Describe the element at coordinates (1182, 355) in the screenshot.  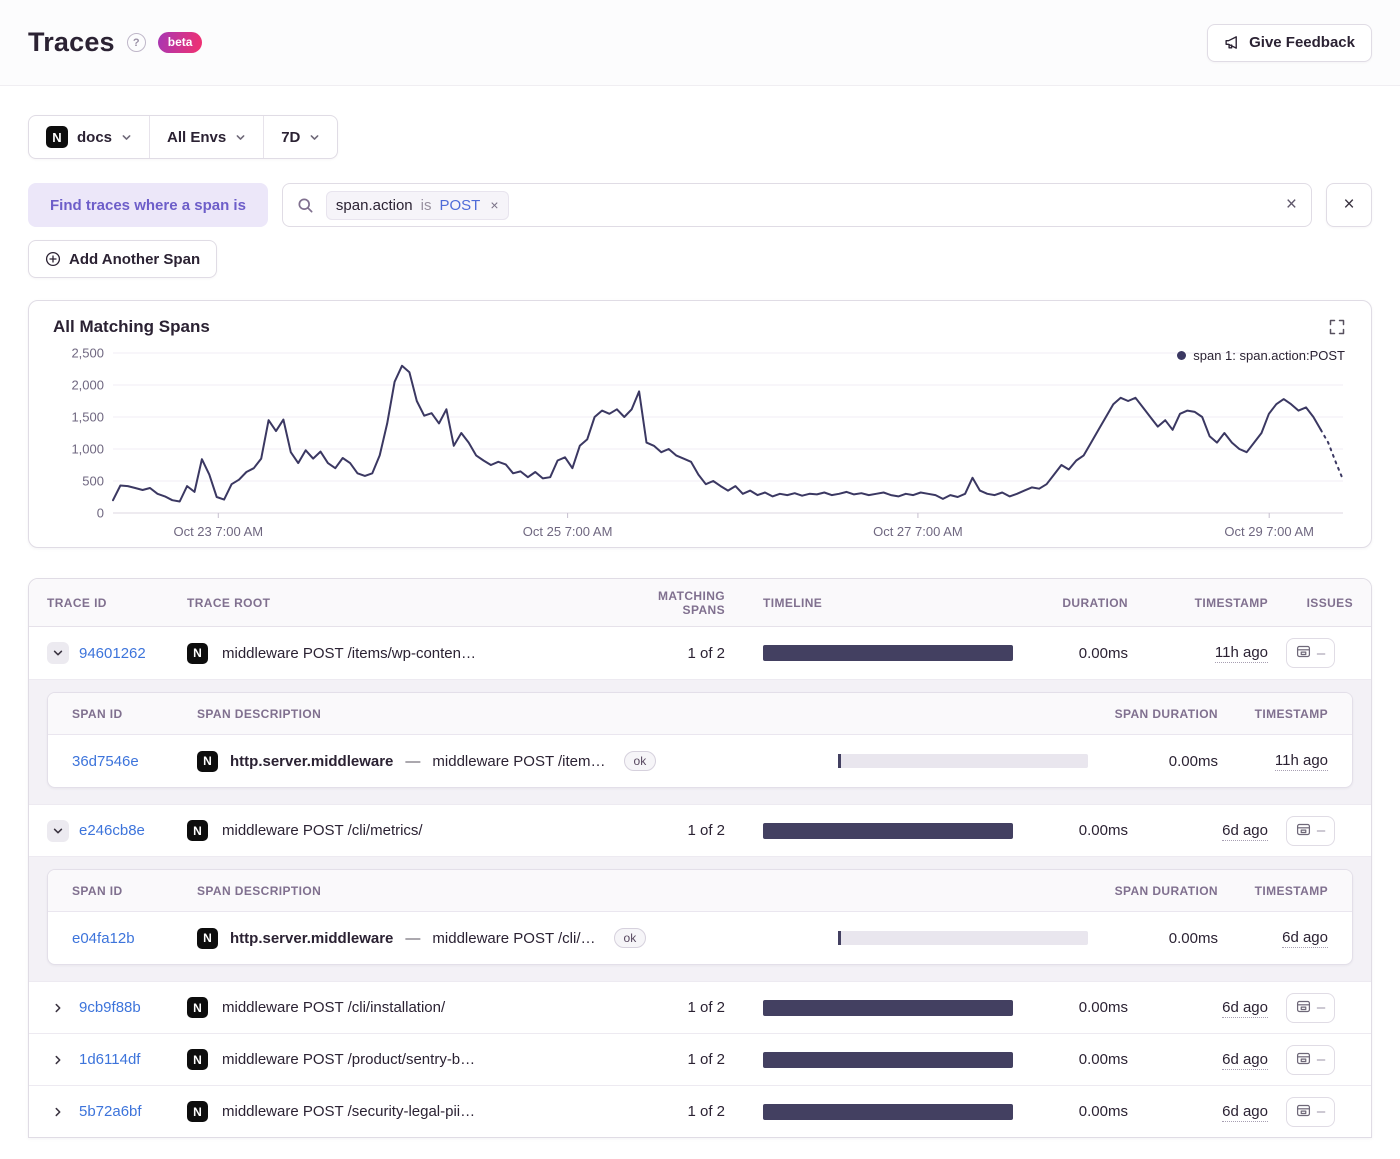
I see `legend-dot` at that location.